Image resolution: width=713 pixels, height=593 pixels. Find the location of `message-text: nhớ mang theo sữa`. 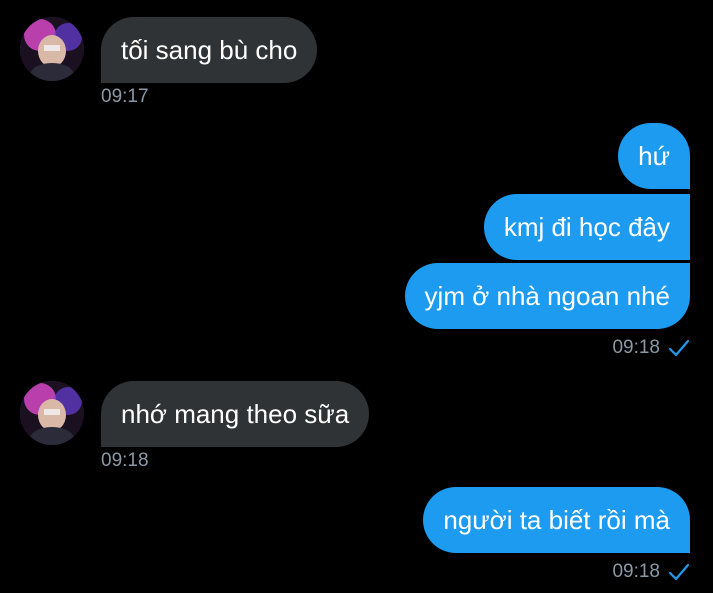

message-text: nhớ mang theo sữa is located at coordinates (235, 414).